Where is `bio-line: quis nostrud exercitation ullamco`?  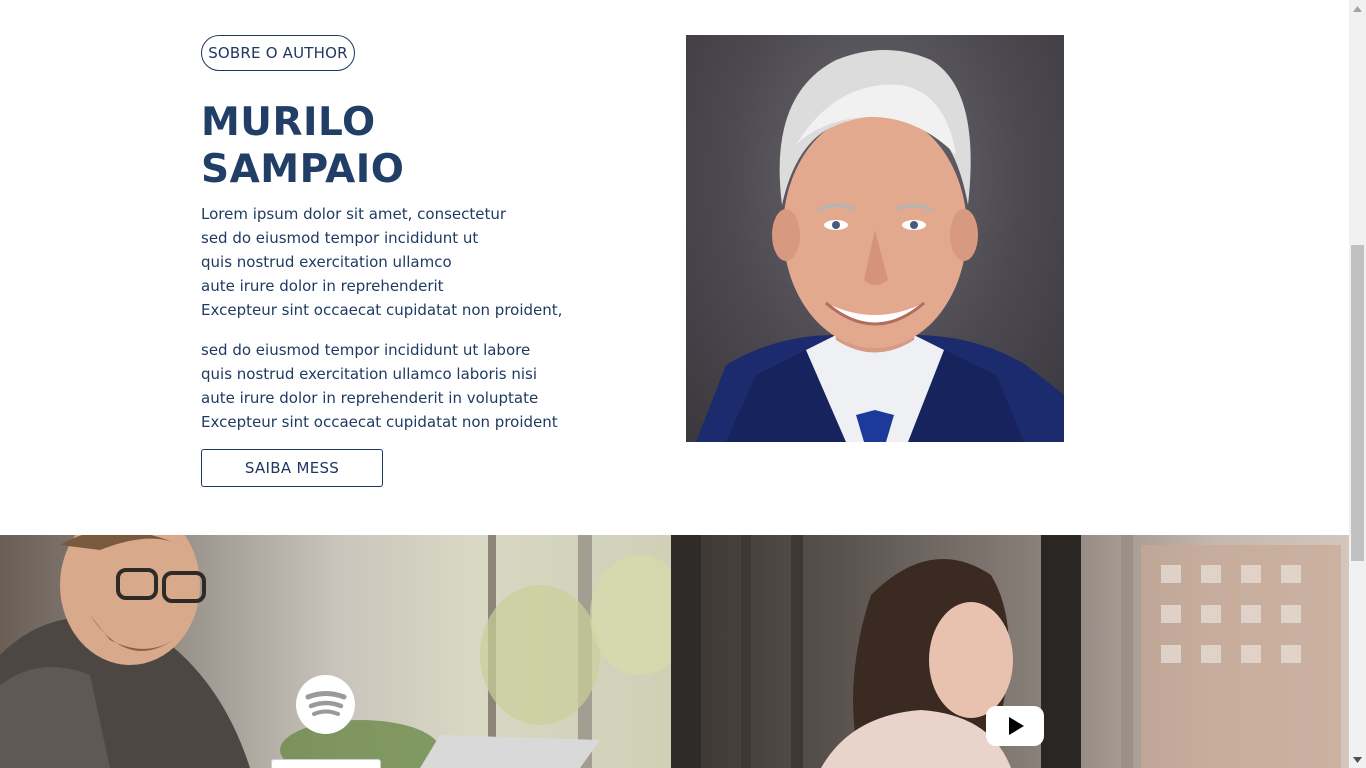
bio-line: quis nostrud exercitation ullamco is located at coordinates (326, 262).